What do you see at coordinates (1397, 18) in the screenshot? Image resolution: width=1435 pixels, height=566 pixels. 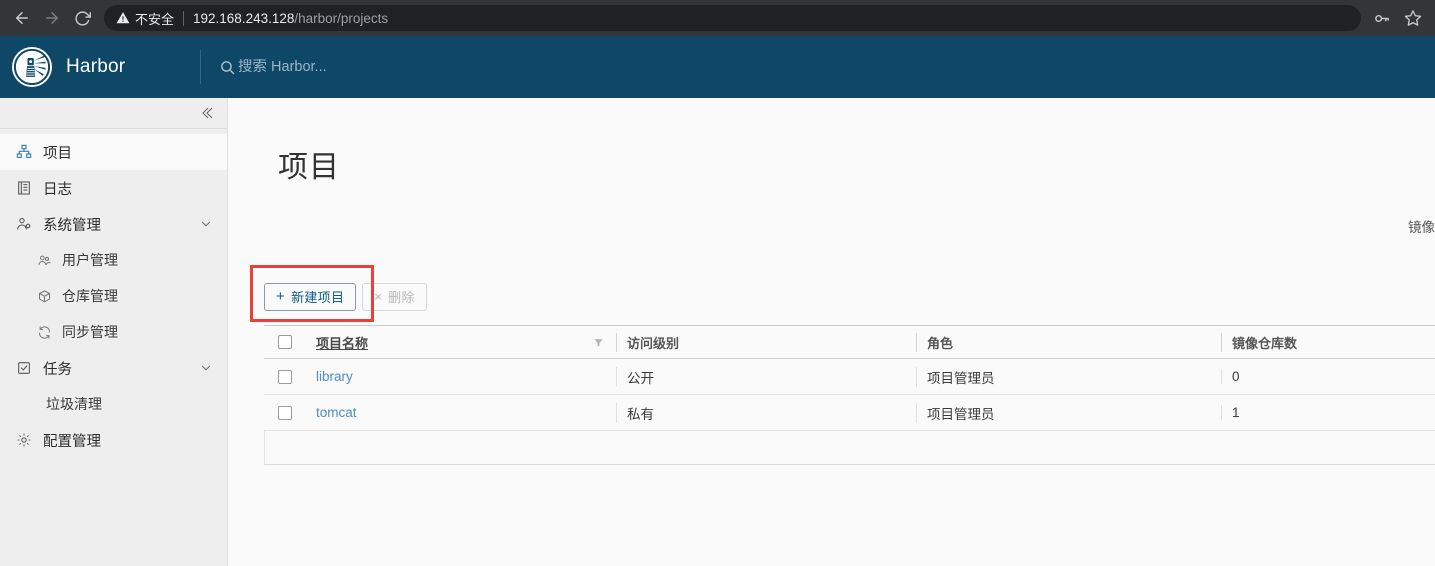 I see `browser-actions` at bounding box center [1397, 18].